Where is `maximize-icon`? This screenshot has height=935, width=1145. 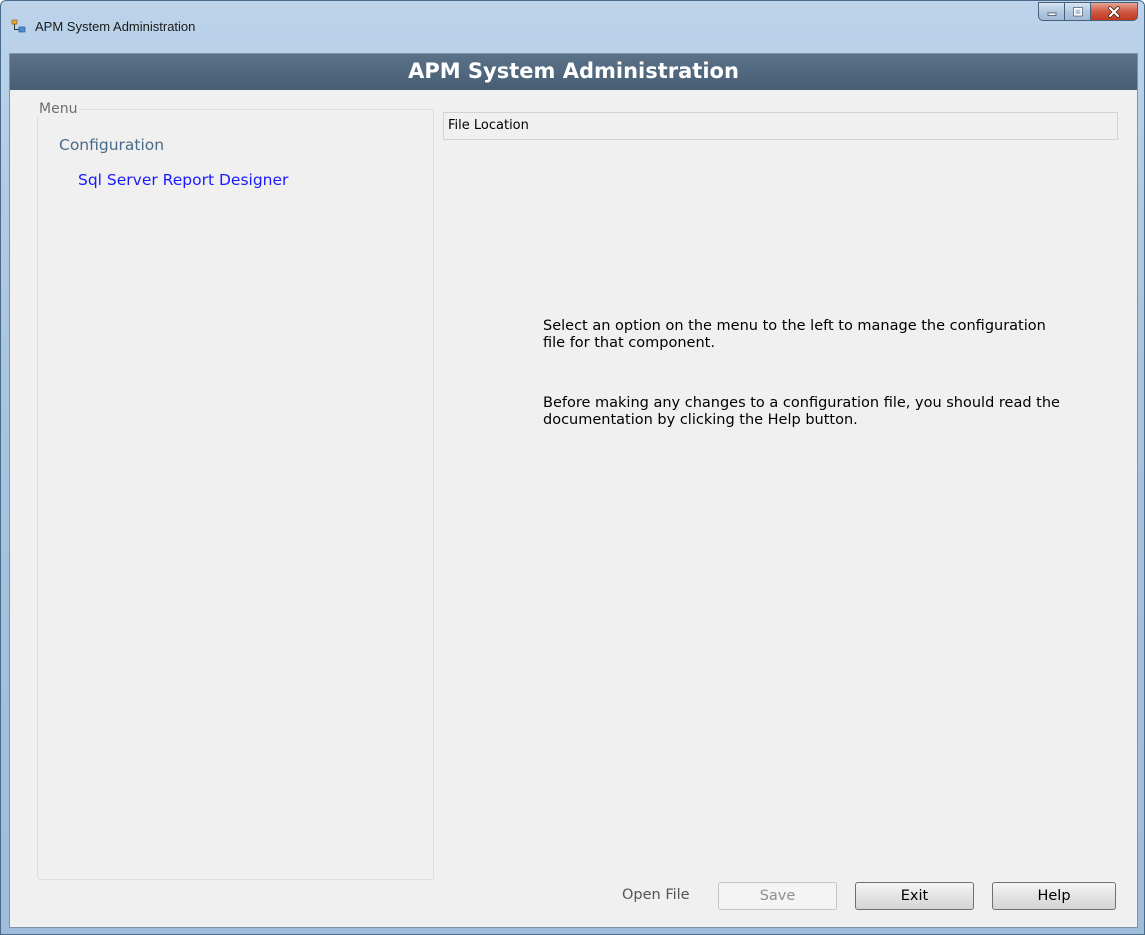
maximize-icon is located at coordinates (1077, 11).